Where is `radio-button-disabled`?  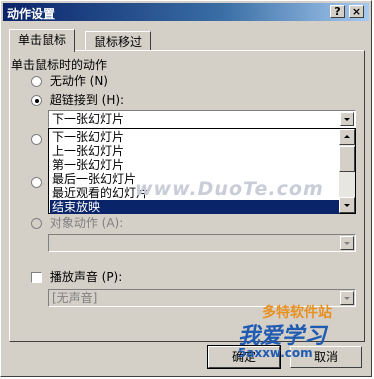 radio-button-disabled is located at coordinates (36, 223).